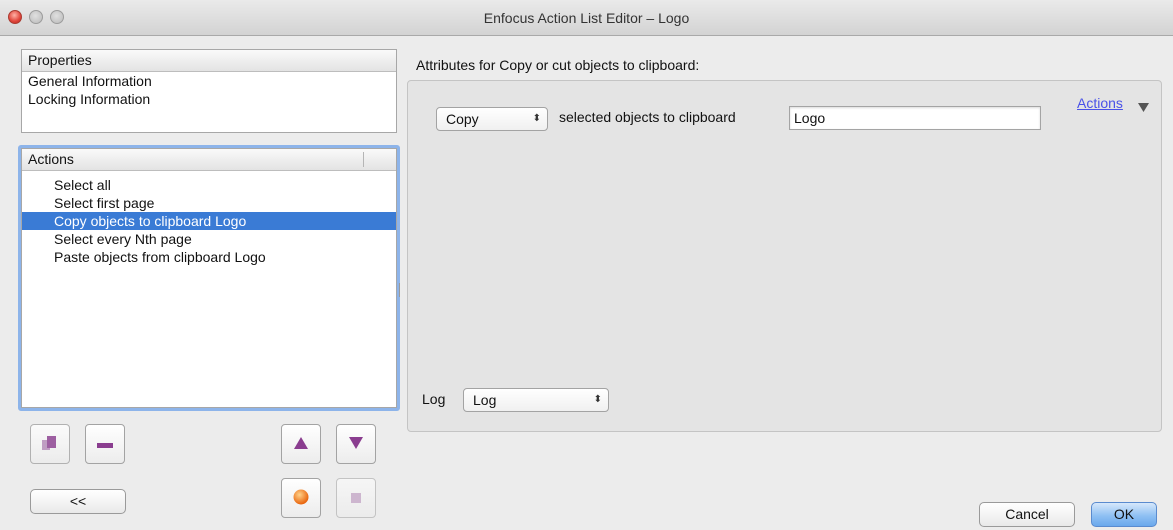 This screenshot has height=530, width=1173. I want to click on collapse-button: <<, so click(78, 501).